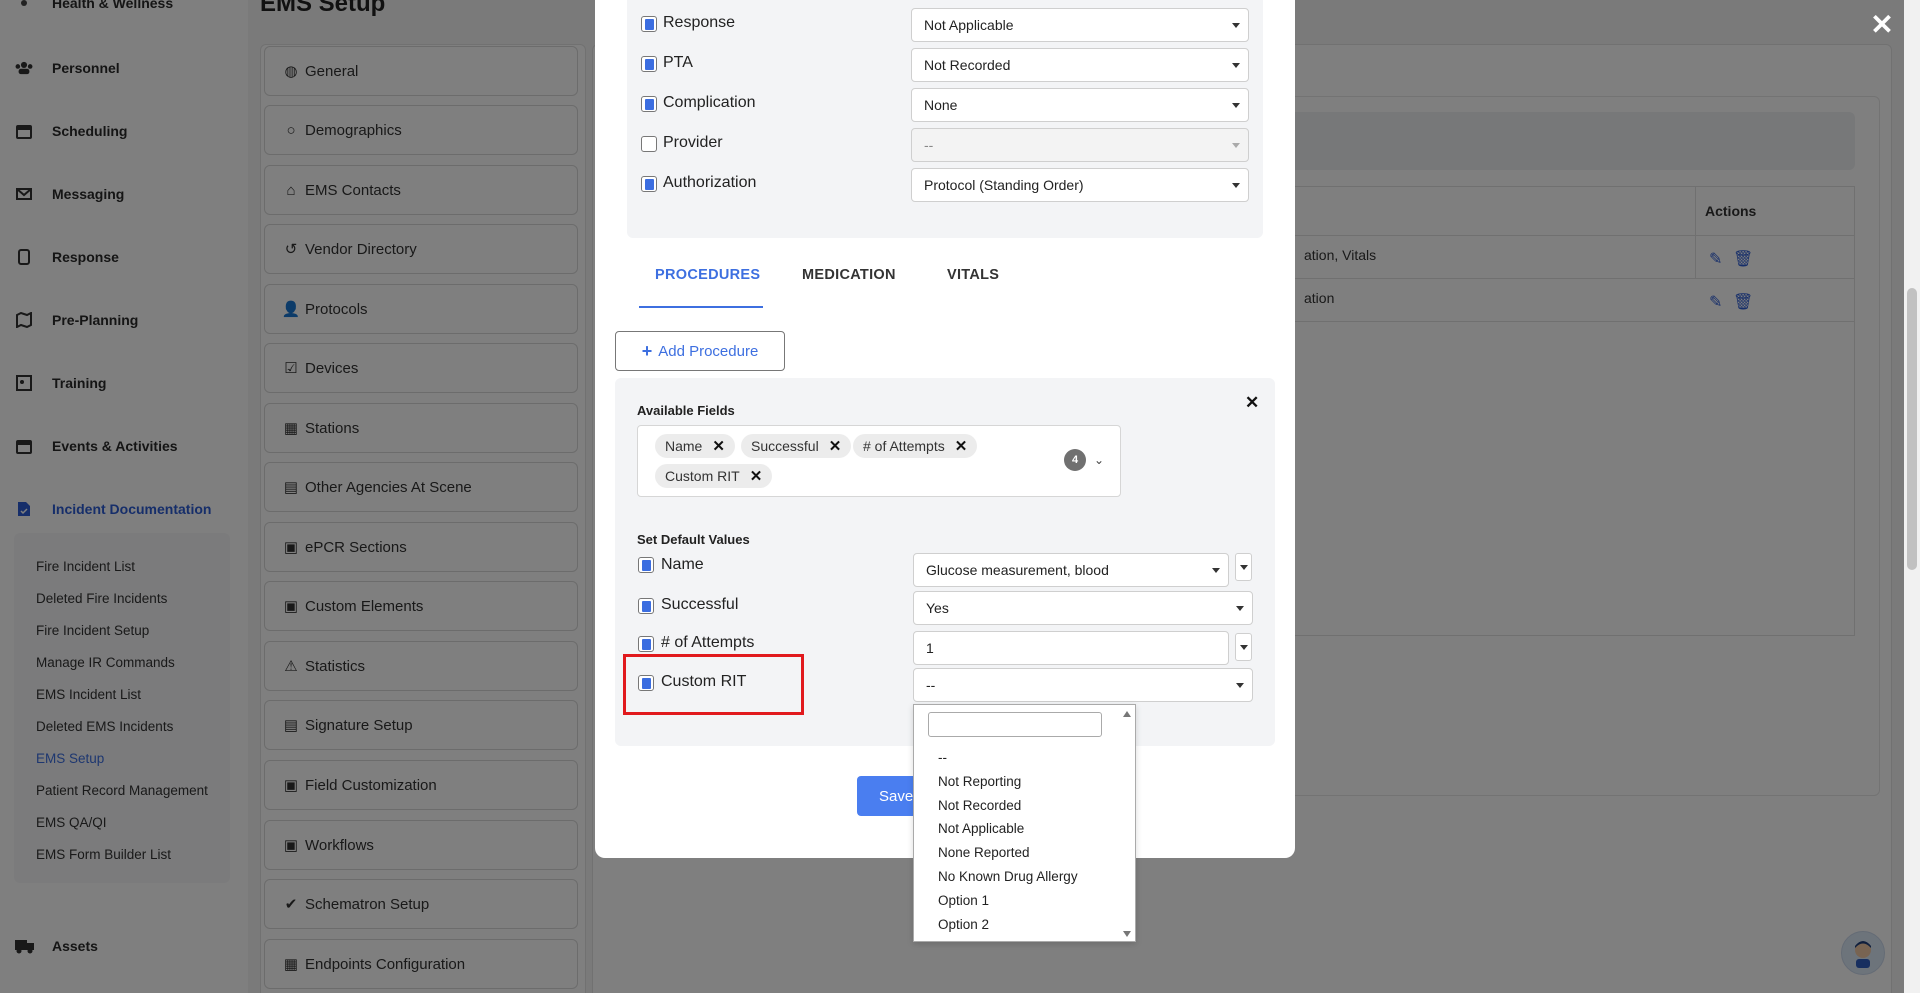 Image resolution: width=1920 pixels, height=993 pixels. Describe the element at coordinates (647, 350) in the screenshot. I see `plus-icon: +` at that location.